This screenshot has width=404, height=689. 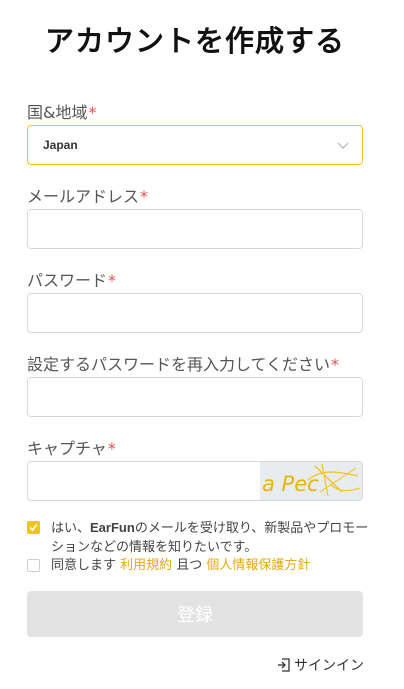 What do you see at coordinates (86, 565) in the screenshot?
I see `terms-text-before: 同意します` at bounding box center [86, 565].